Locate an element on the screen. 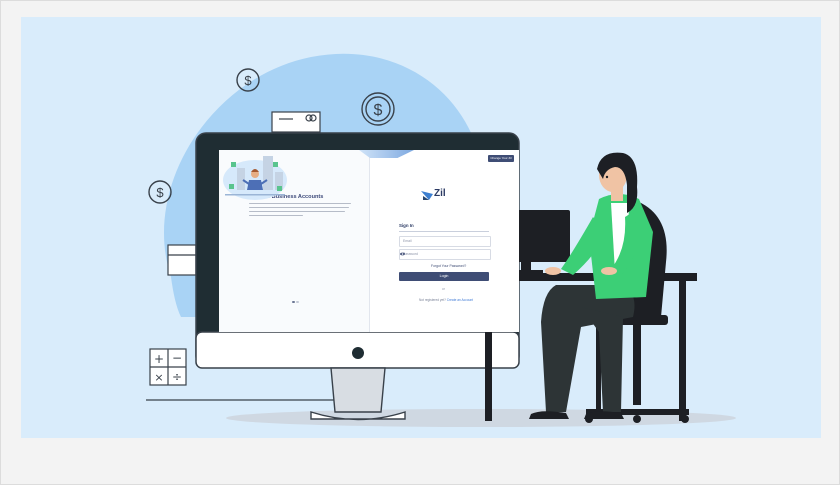 The width and height of the screenshot is (840, 485). brand-mark-icon is located at coordinates (427, 195).